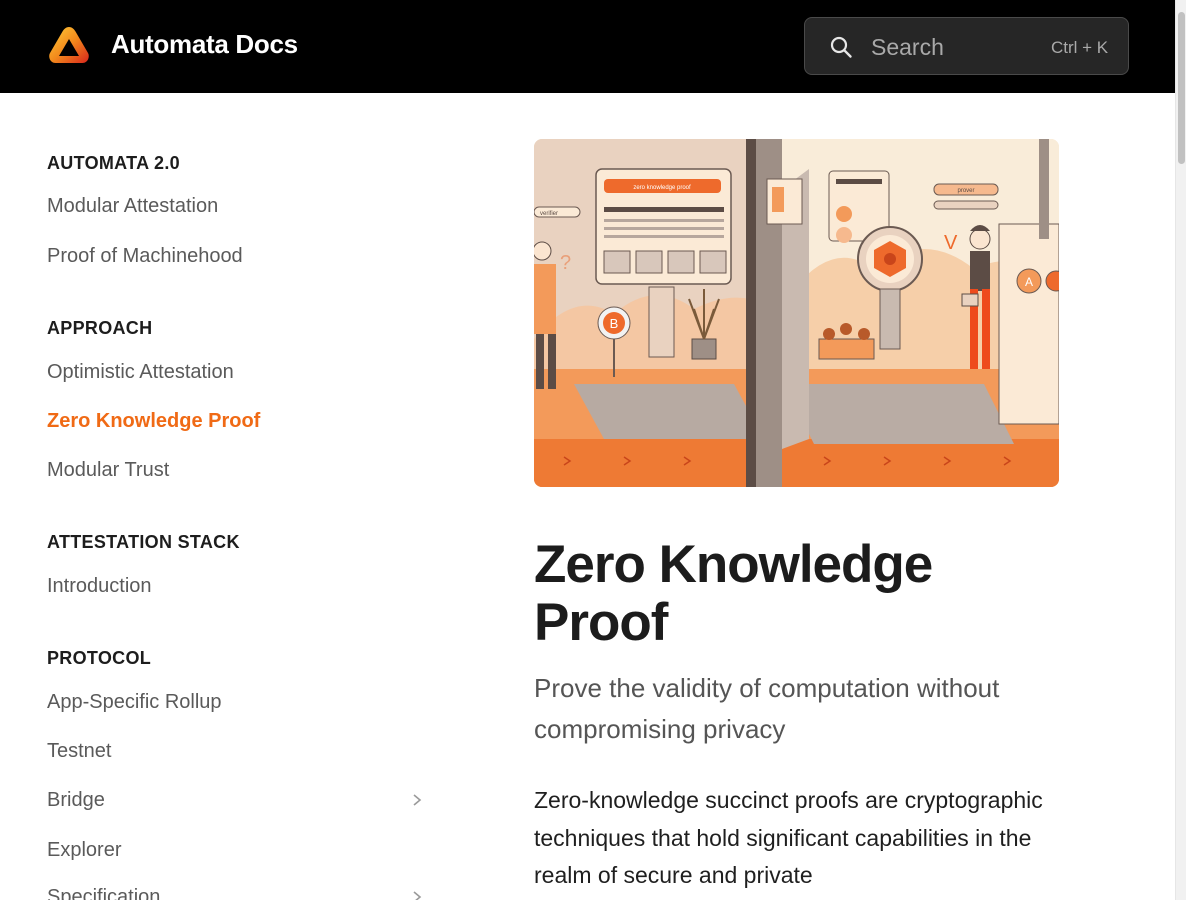  What do you see at coordinates (841, 47) in the screenshot?
I see `search-icon` at bounding box center [841, 47].